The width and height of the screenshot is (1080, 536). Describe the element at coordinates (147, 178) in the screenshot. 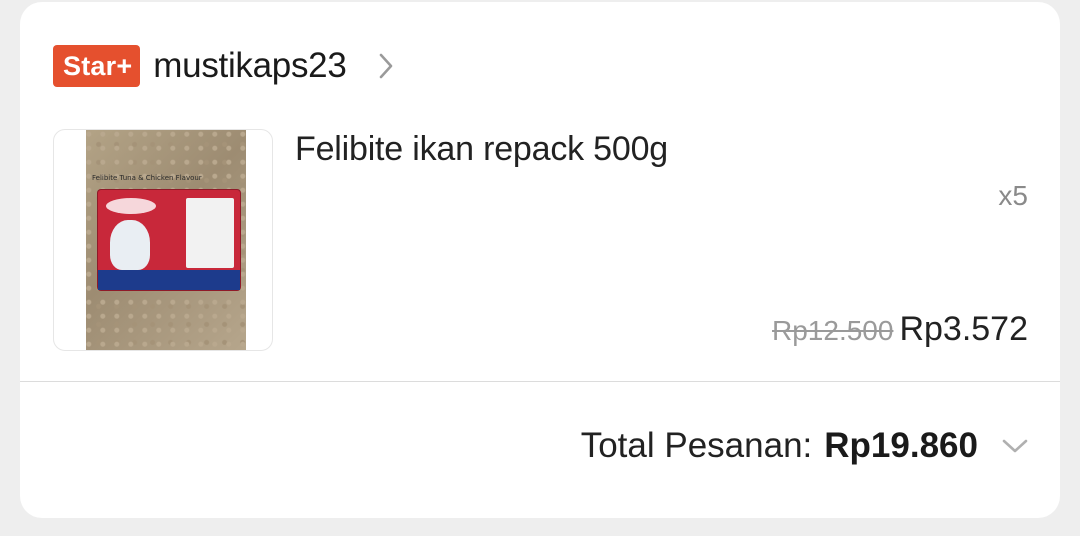

I see `product-image-caption: Felibite Tuna & Chicken Flavour` at that location.